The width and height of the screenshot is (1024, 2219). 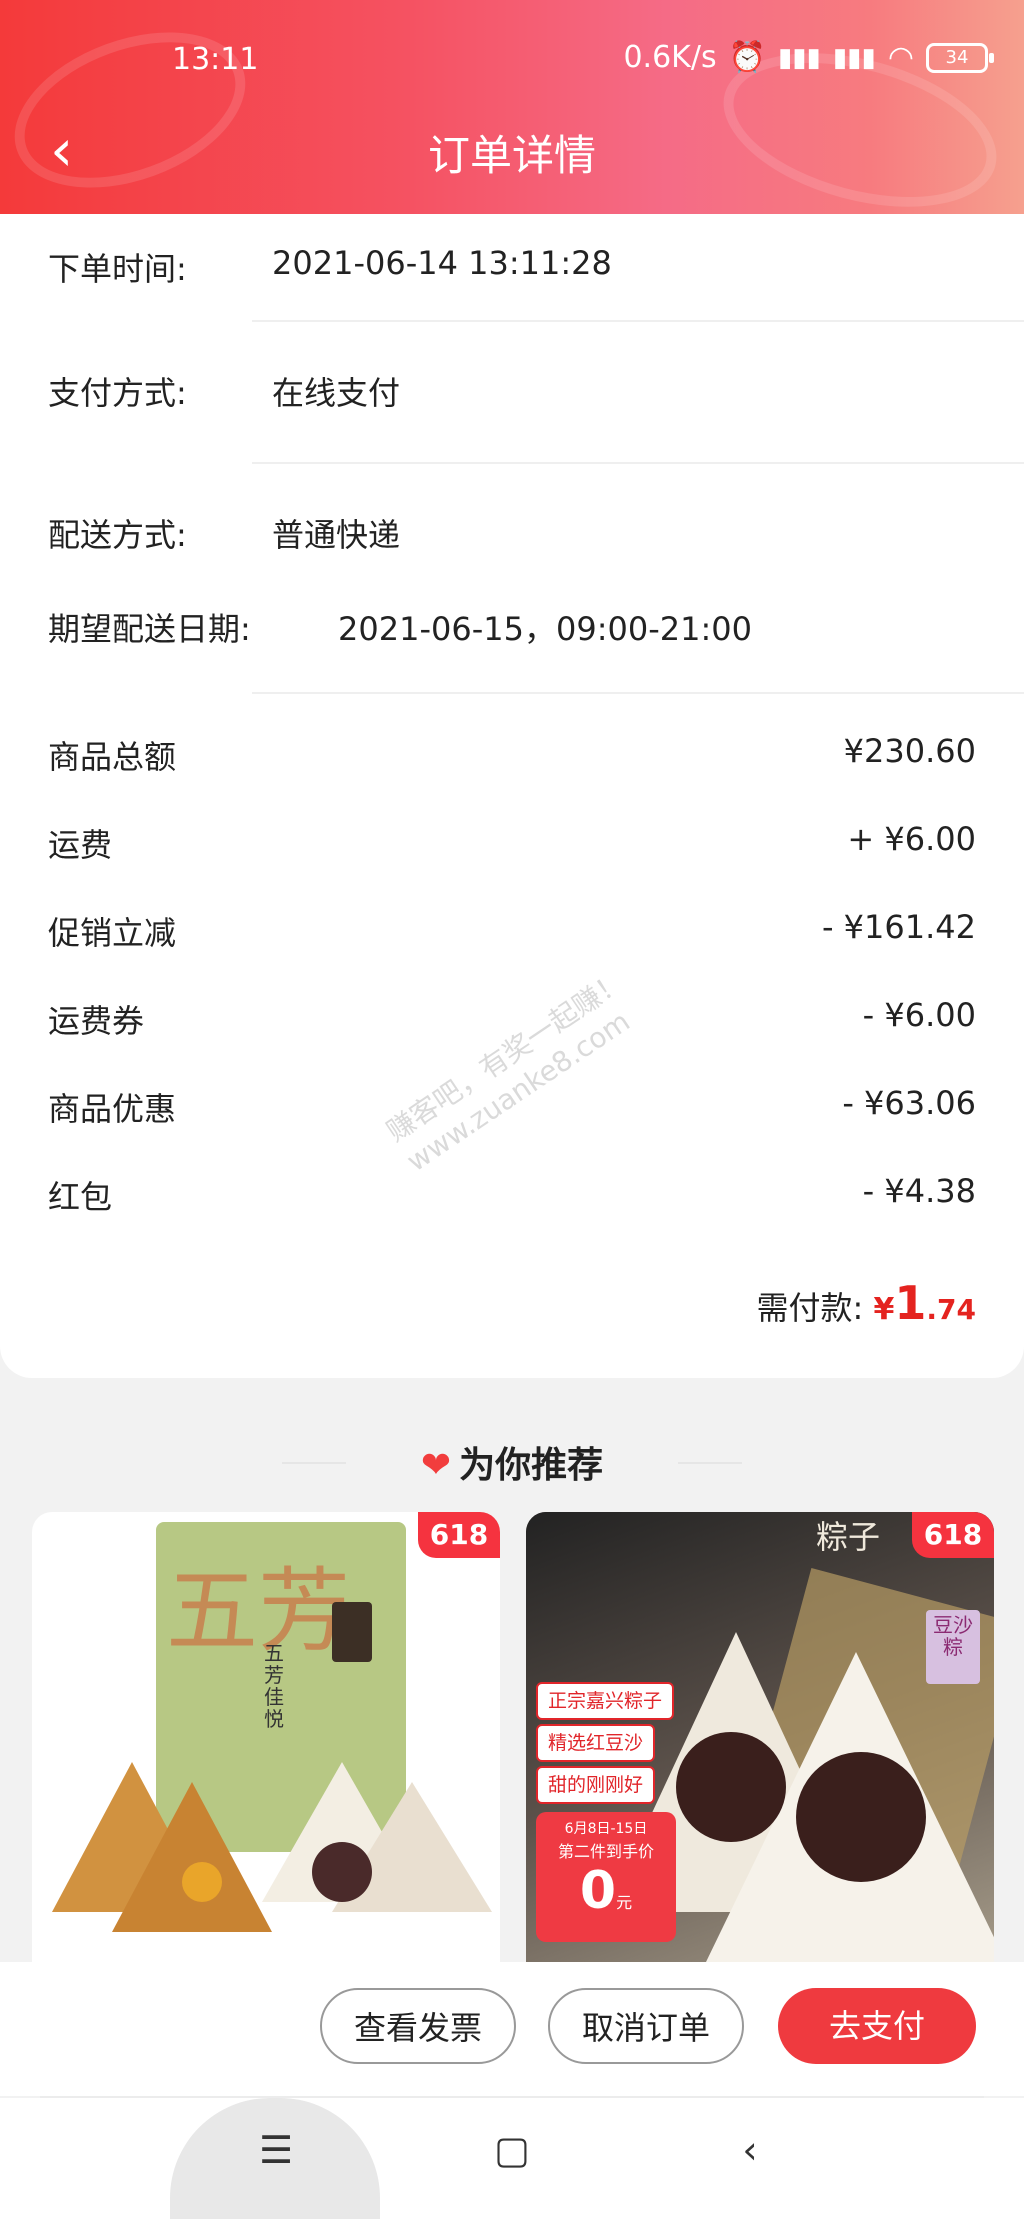 What do you see at coordinates (911, 839) in the screenshot?
I see `fee-value: + ¥6.00` at bounding box center [911, 839].